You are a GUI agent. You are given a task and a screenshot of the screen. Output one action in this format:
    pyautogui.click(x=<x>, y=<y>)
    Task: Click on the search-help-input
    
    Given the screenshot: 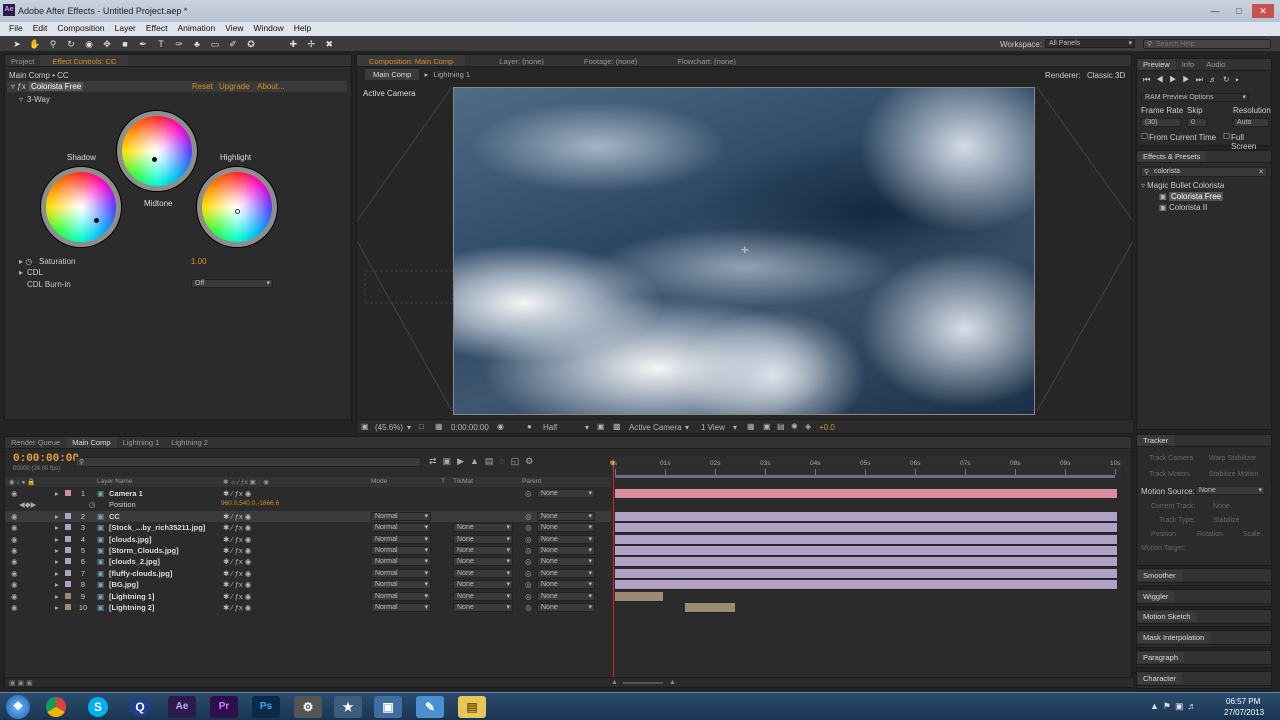 What is the action you would take?
    pyautogui.click(x=1211, y=44)
    